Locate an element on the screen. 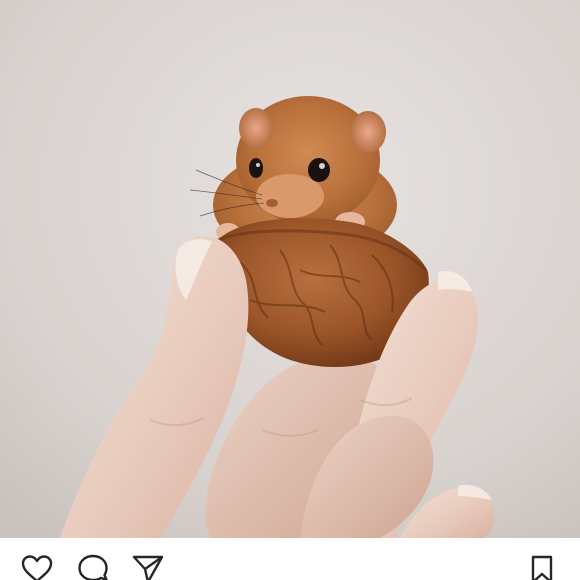 The width and height of the screenshot is (580, 580). heart-outline-icon is located at coordinates (37, 567).